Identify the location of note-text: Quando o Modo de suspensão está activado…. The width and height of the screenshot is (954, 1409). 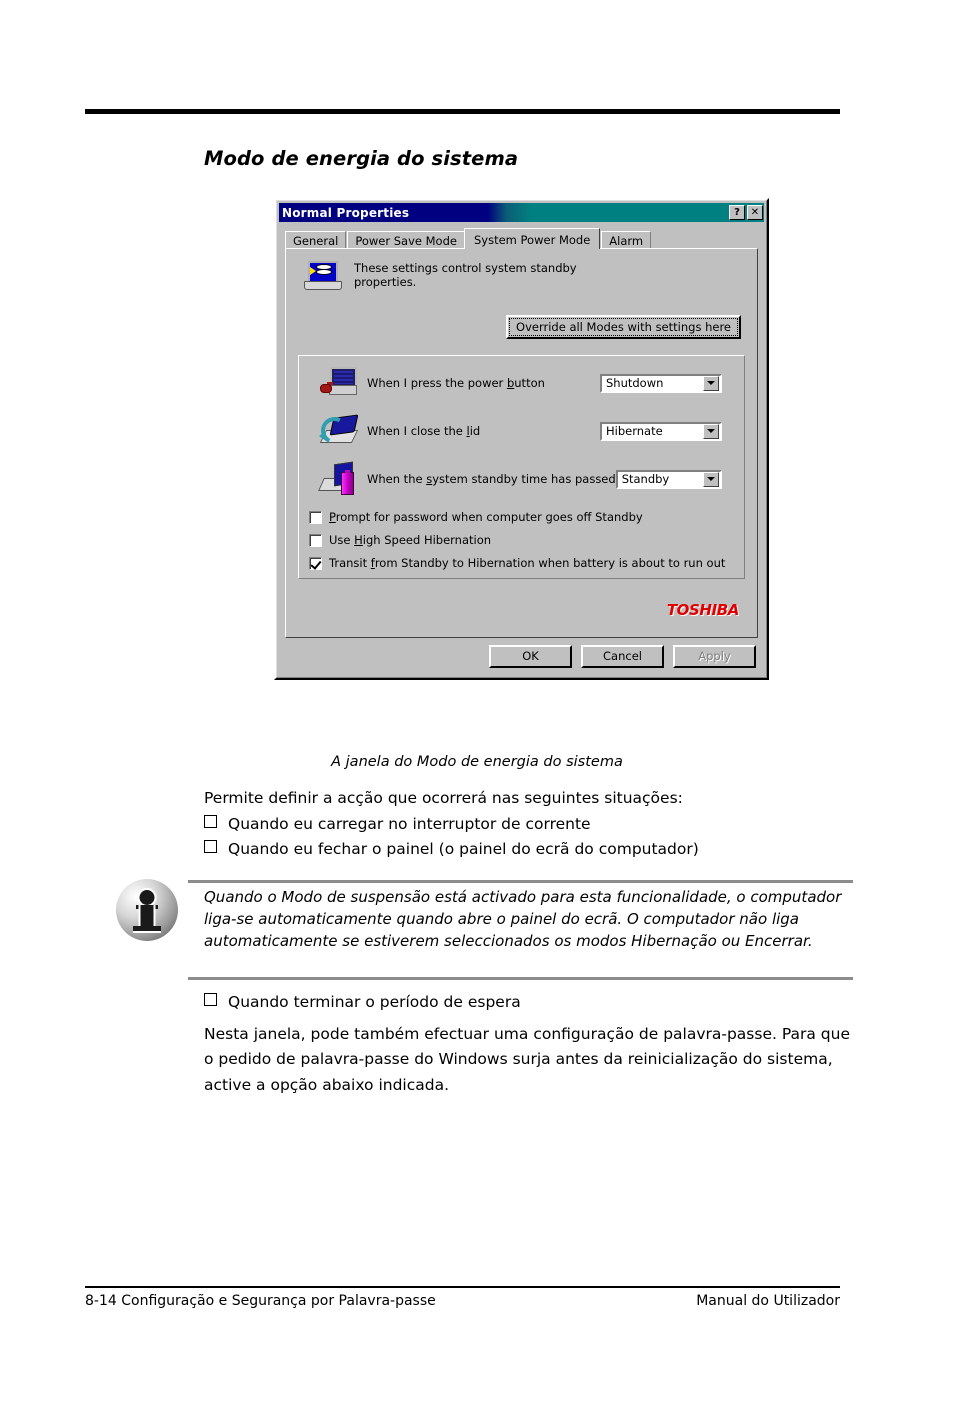
(523, 919).